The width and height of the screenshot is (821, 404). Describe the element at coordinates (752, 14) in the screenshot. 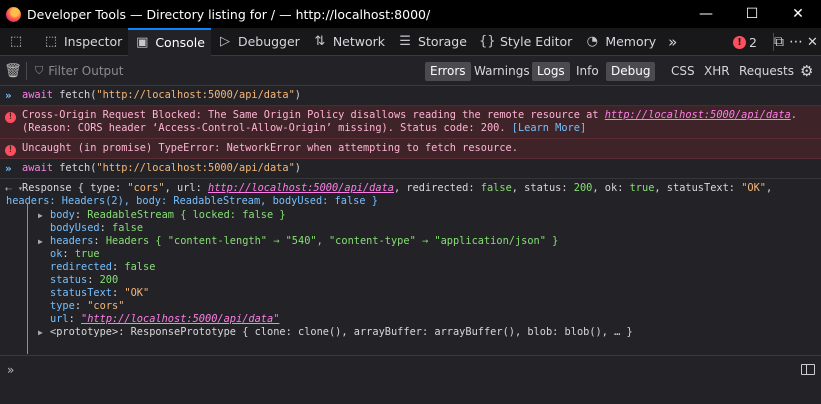

I see `maximize-button: ☐` at that location.